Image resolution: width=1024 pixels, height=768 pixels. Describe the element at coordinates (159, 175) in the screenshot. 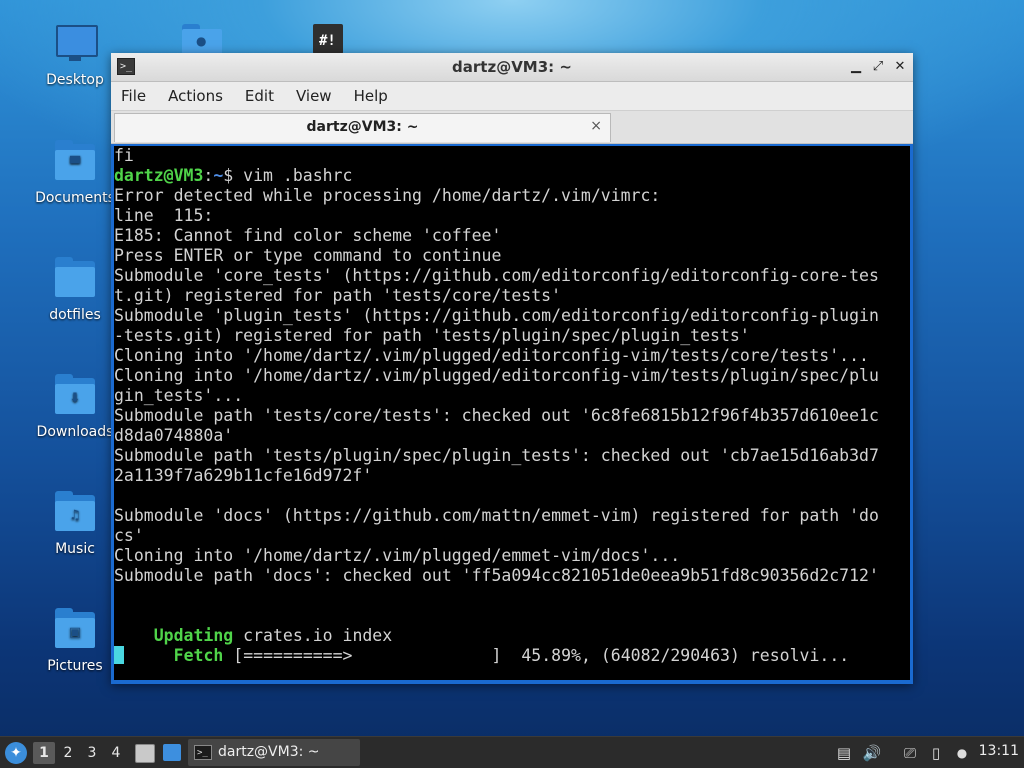

I see `prompt-user: dartz@VM3` at that location.